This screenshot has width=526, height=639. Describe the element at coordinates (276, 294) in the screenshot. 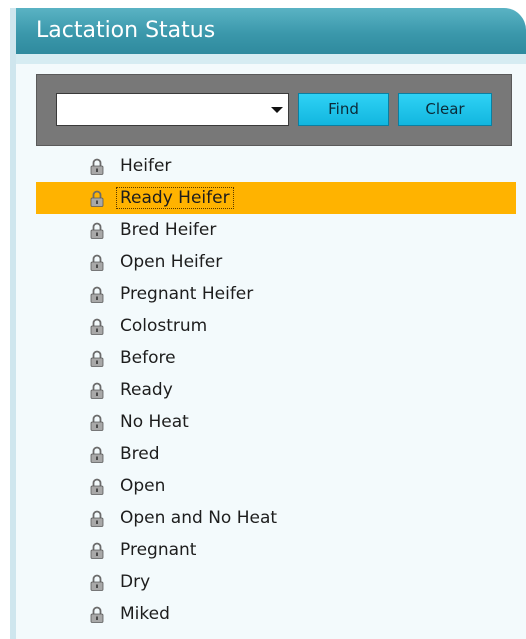

I see `list-item: Pregnant Heifer` at that location.